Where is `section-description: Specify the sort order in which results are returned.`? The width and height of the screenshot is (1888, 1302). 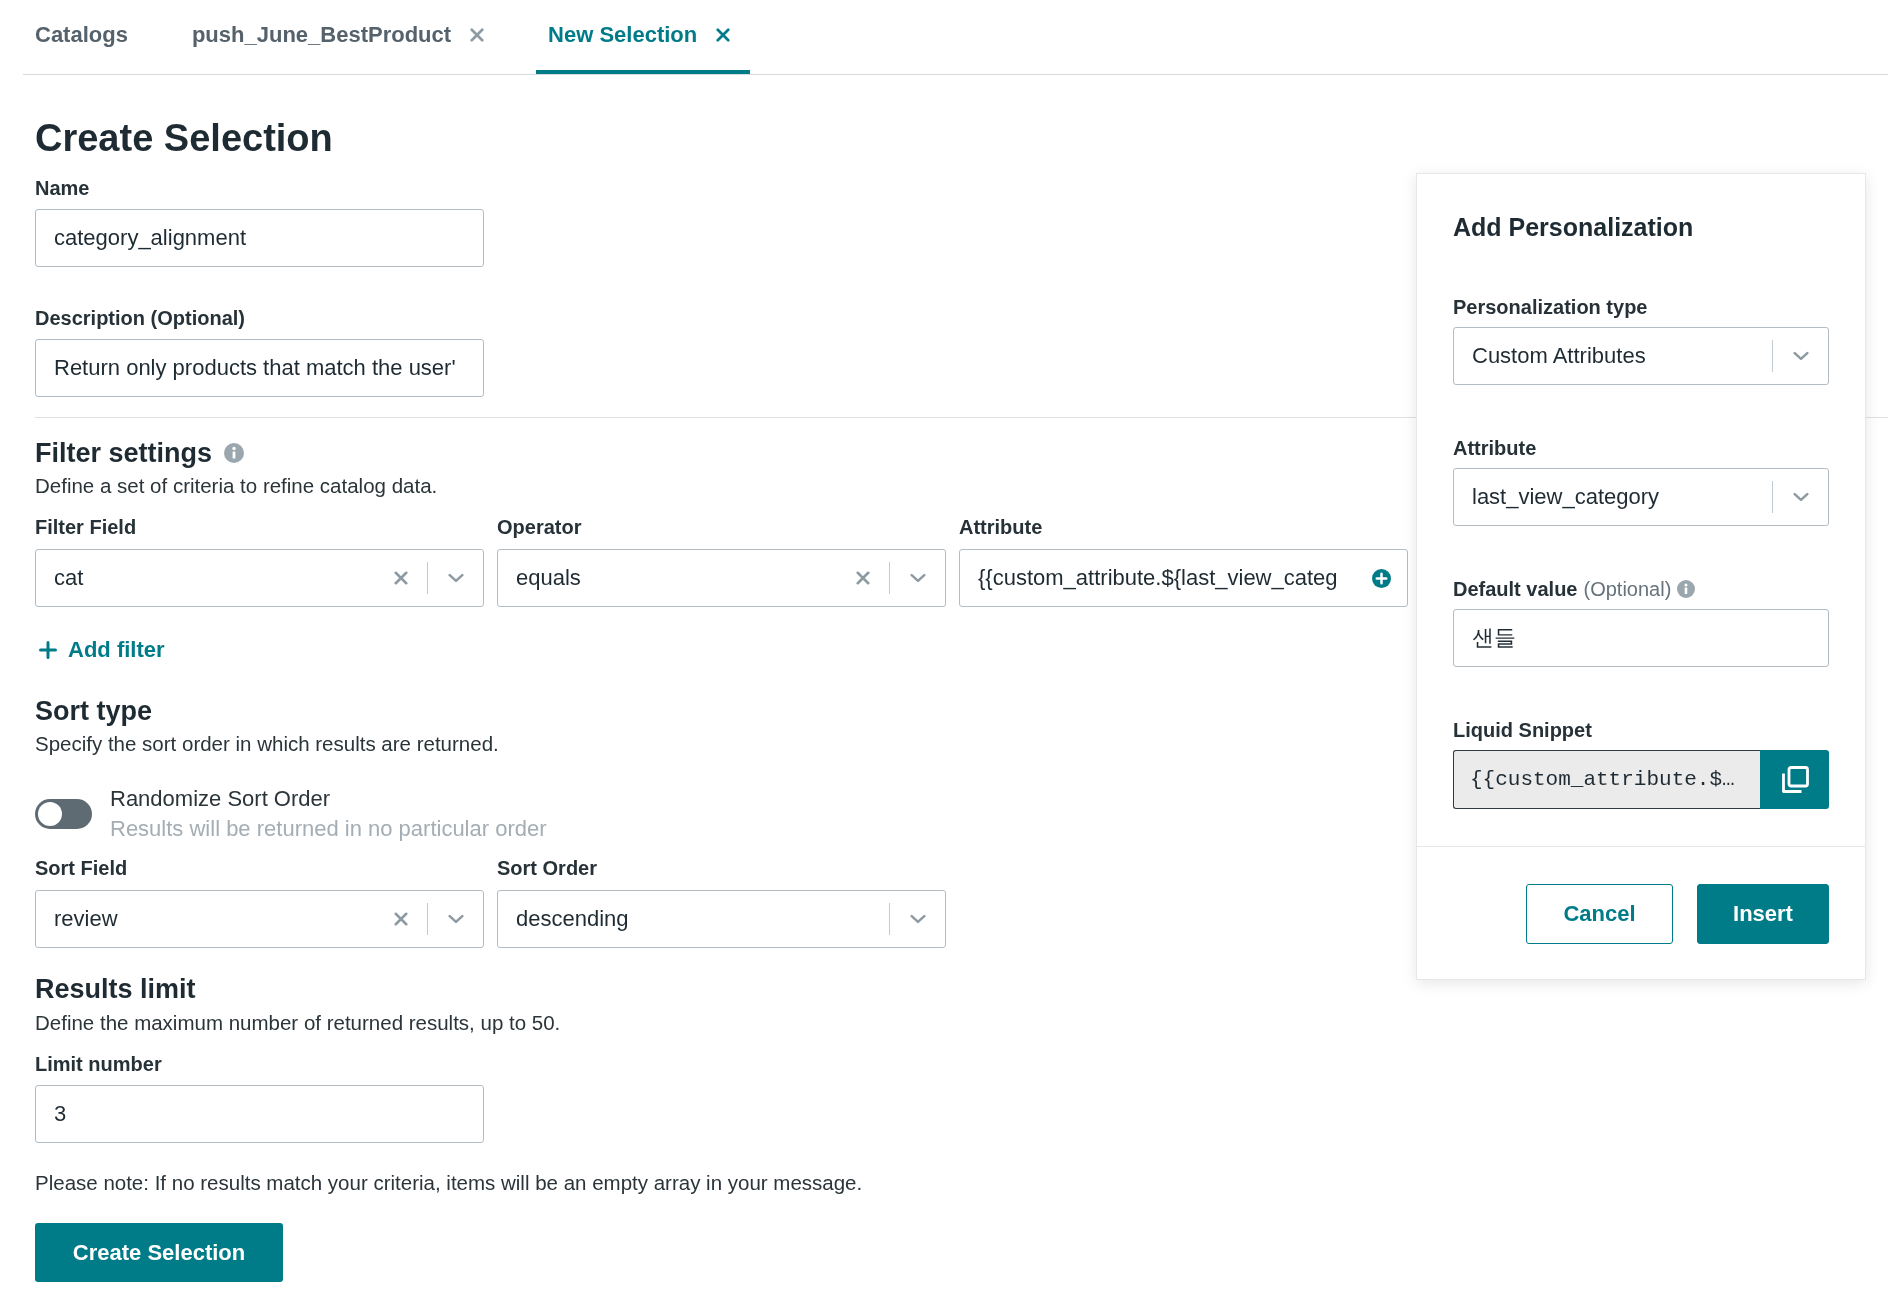 section-description: Specify the sort order in which results are returned. is located at coordinates (267, 744).